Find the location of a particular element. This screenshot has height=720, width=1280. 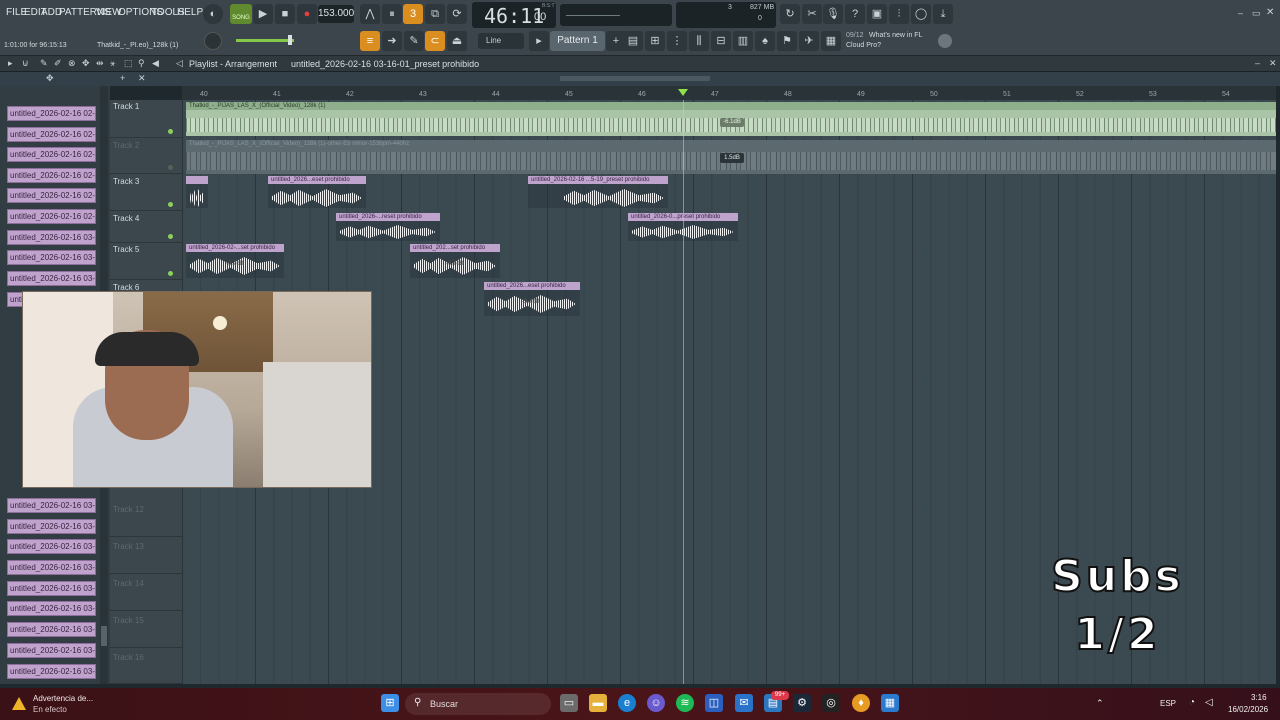

download-icon: ⤓ is located at coordinates (943, 14).